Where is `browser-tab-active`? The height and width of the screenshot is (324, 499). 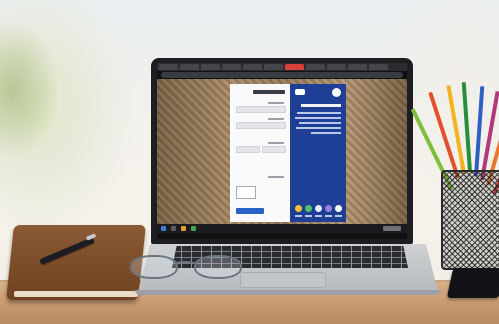 browser-tab-active is located at coordinates (294, 67).